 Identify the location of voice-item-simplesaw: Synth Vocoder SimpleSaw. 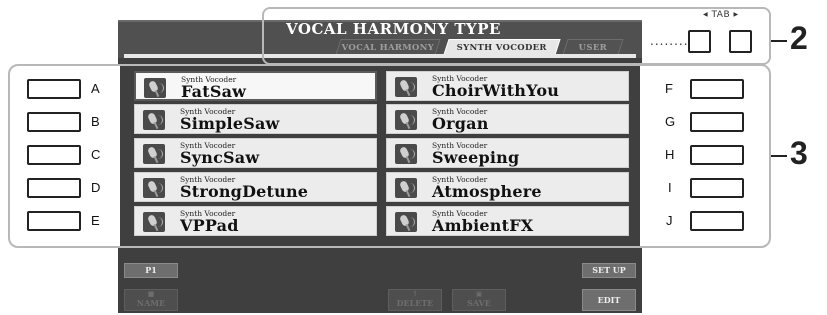
(255, 119).